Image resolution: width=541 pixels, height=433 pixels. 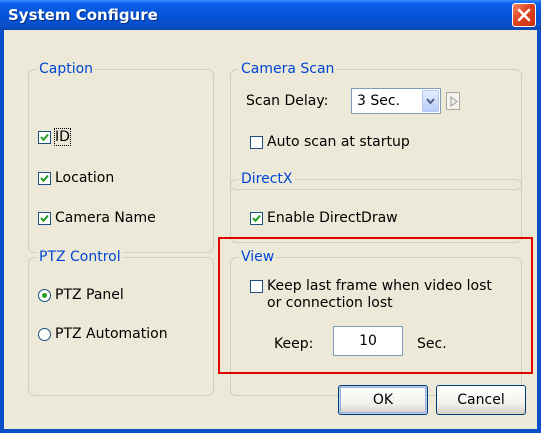 I want to click on close-icon, so click(x=524, y=15).